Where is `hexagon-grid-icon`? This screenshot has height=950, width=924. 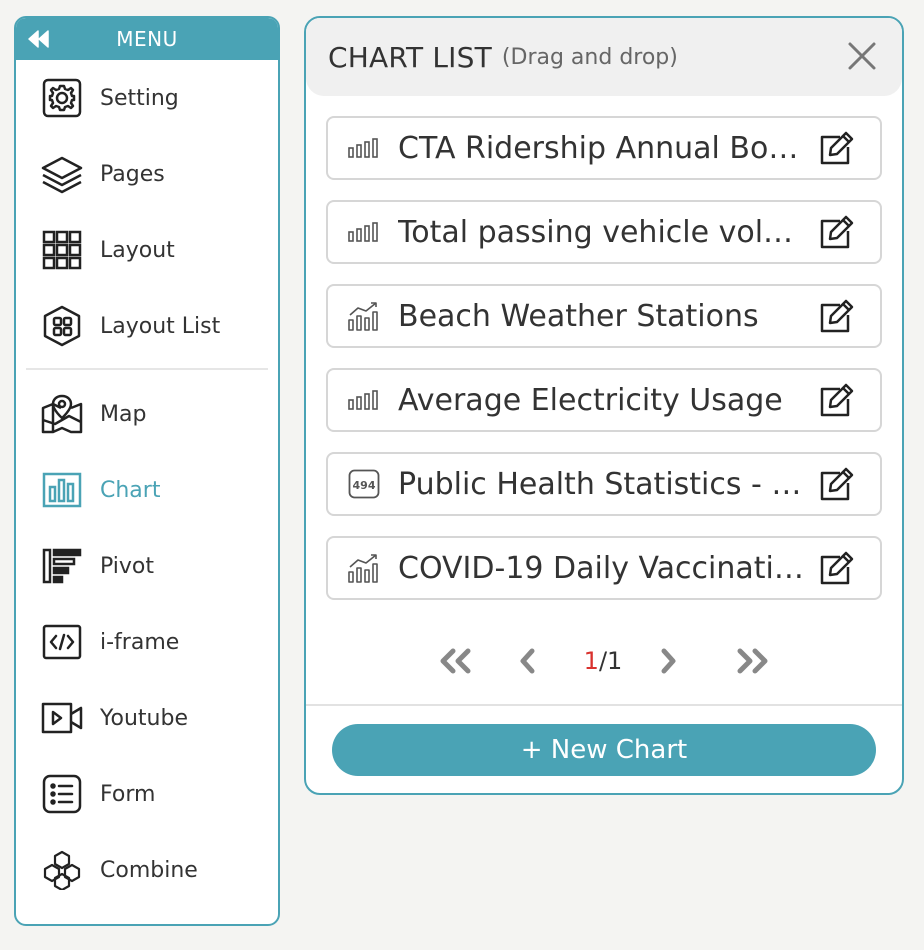
hexagon-grid-icon is located at coordinates (62, 326).